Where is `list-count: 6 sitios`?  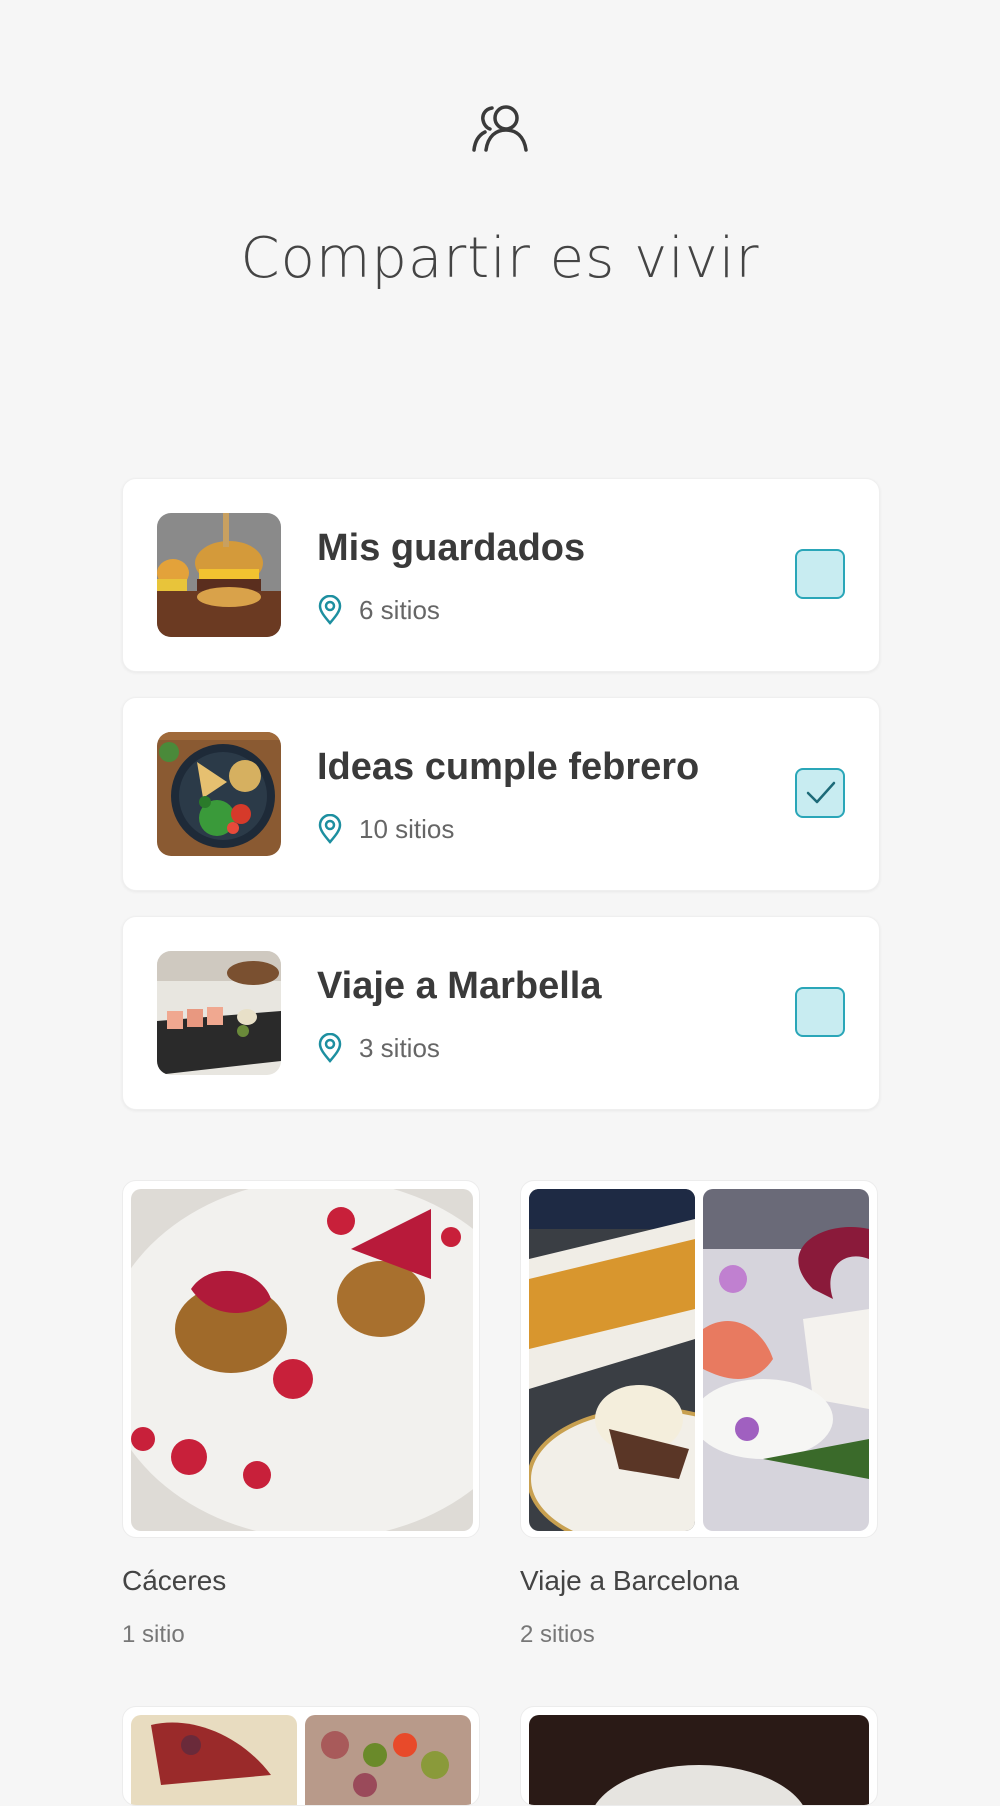 list-count: 6 sitios is located at coordinates (399, 609).